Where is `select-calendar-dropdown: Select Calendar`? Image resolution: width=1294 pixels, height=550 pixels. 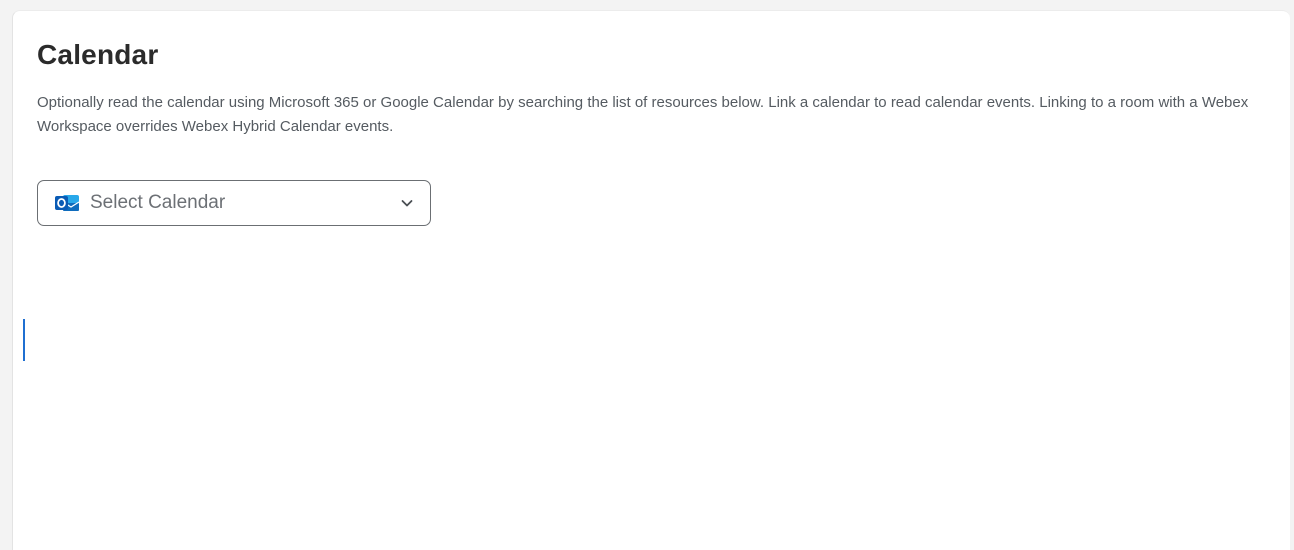 select-calendar-dropdown: Select Calendar is located at coordinates (234, 203).